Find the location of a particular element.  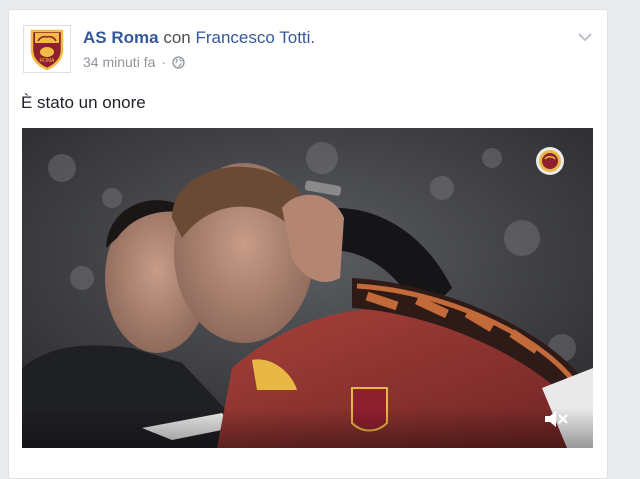

roma-watermark-icon is located at coordinates (550, 161).